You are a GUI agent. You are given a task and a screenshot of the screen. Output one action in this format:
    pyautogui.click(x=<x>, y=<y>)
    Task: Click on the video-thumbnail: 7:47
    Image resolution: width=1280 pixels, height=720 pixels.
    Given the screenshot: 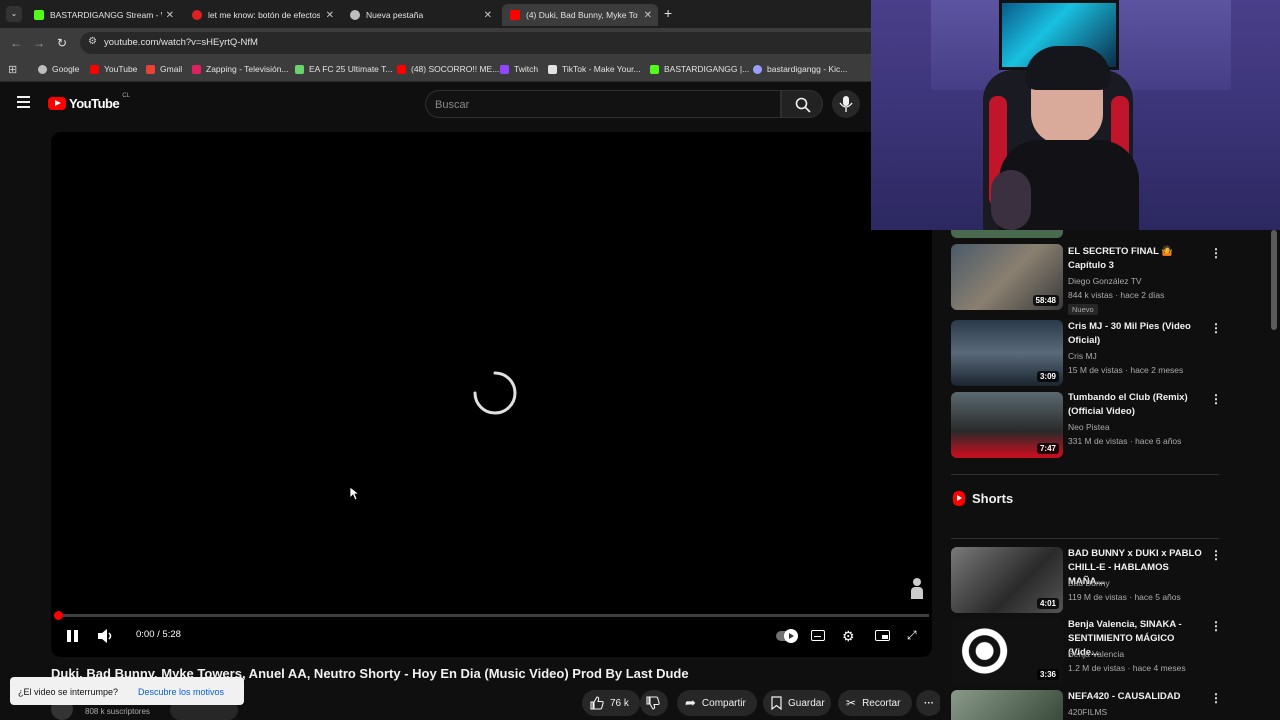 What is the action you would take?
    pyautogui.click(x=1007, y=425)
    